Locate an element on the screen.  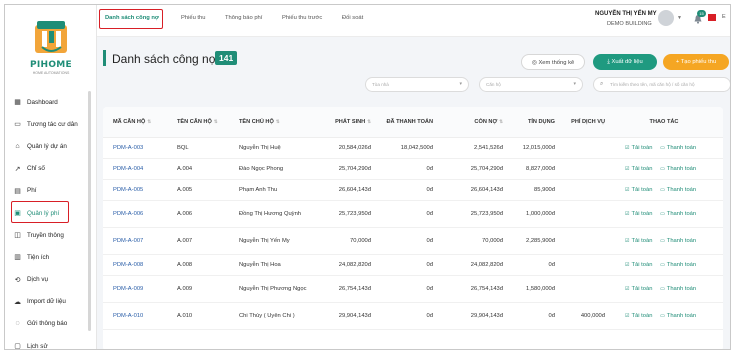
flag-icon is located at coordinates (712, 17).